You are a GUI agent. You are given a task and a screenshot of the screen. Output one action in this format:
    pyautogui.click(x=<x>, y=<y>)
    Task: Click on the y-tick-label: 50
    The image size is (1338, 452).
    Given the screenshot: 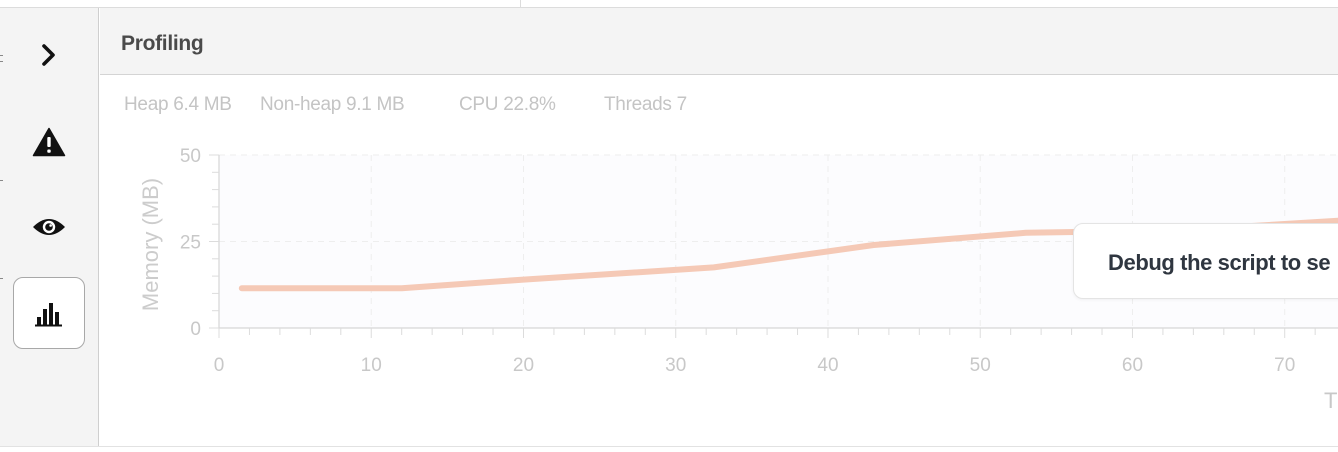 What is the action you would take?
    pyautogui.click(x=190, y=156)
    